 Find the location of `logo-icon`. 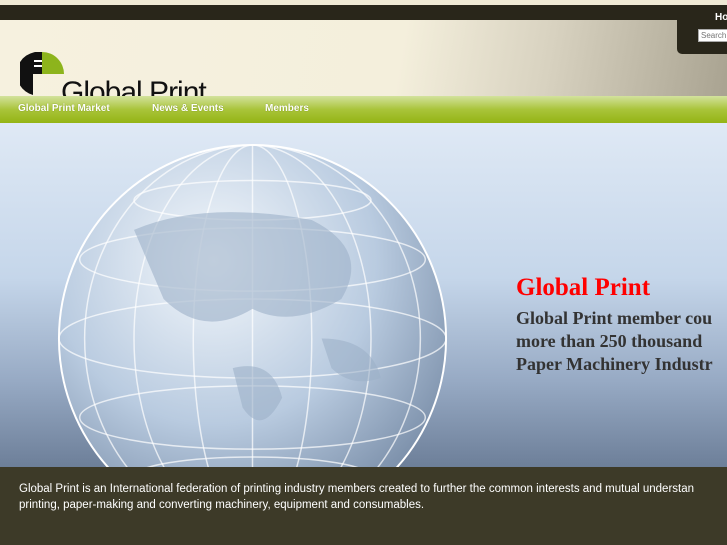

logo-icon is located at coordinates (42, 73).